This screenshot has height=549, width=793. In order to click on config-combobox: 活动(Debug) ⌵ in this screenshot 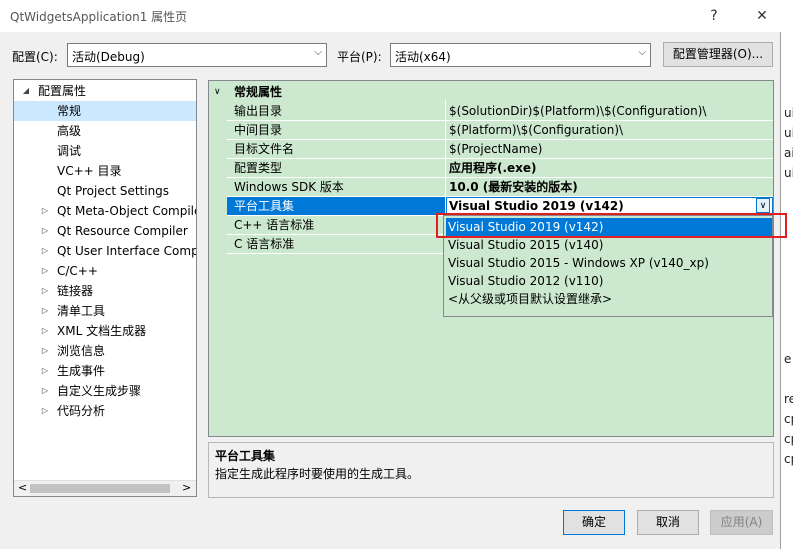, I will do `click(197, 55)`.